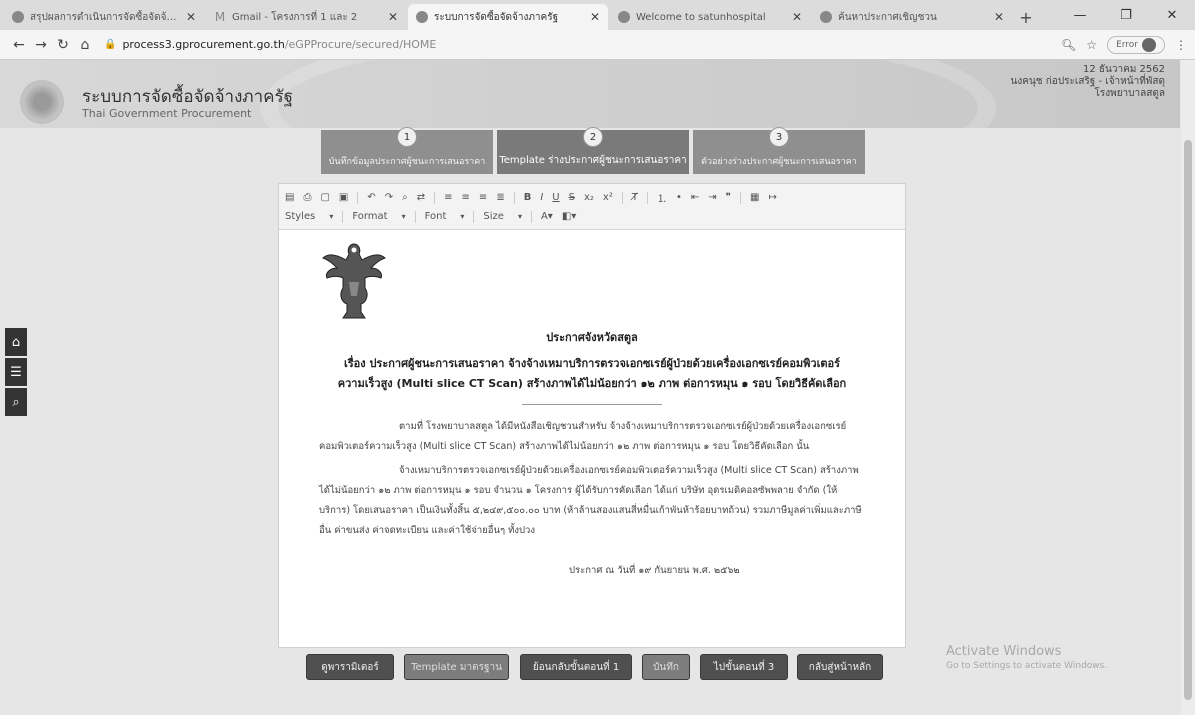 The image size is (1195, 715). I want to click on size-dropdown: Size ▾, so click(502, 216).